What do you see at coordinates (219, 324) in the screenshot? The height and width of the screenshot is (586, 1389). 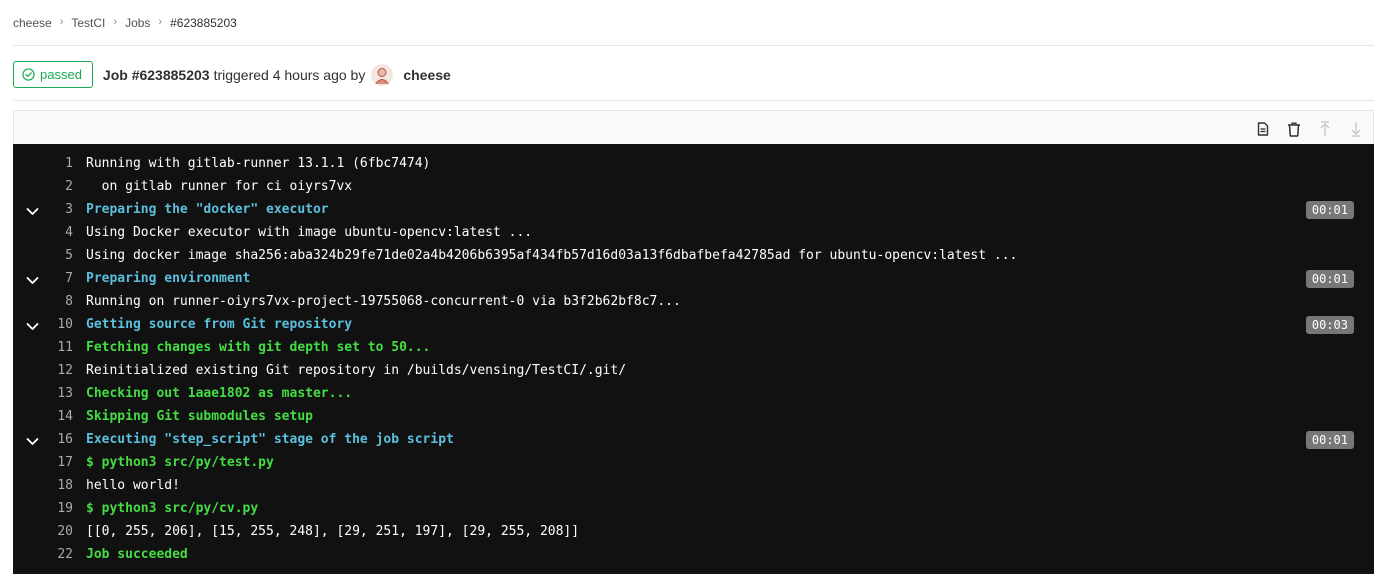 I see `log-line-text: Getting source from Git repository` at bounding box center [219, 324].